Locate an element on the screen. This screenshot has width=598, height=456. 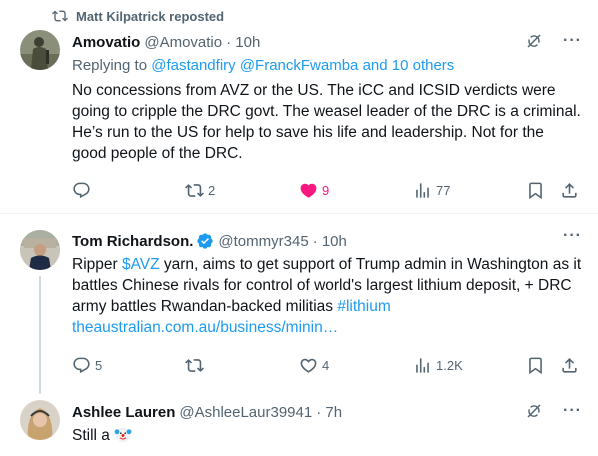
verified-badge-icon is located at coordinates (205, 241).